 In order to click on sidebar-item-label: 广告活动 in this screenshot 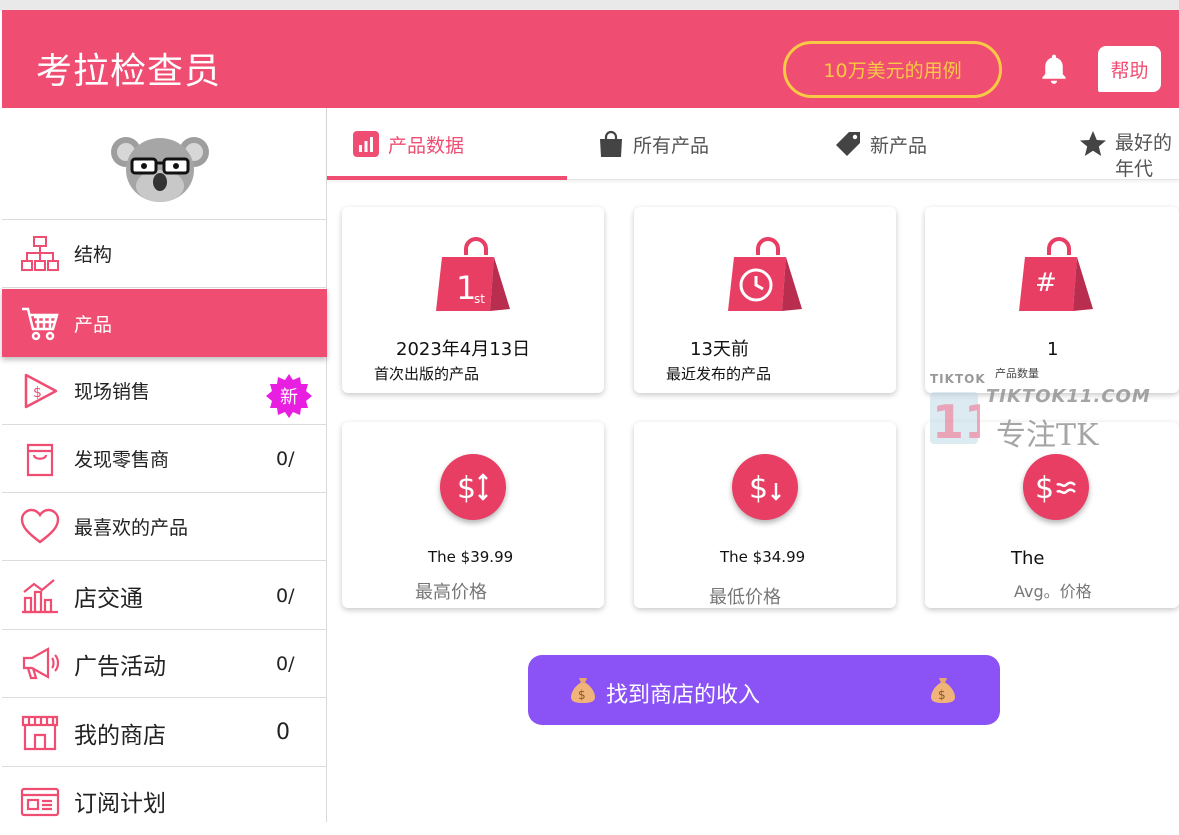, I will do `click(120, 666)`.